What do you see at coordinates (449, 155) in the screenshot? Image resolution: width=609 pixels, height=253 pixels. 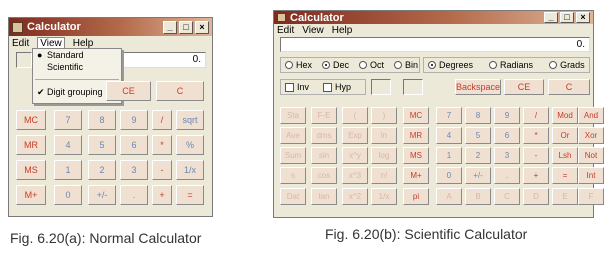 I see `scientific-key-2-5: 1` at bounding box center [449, 155].